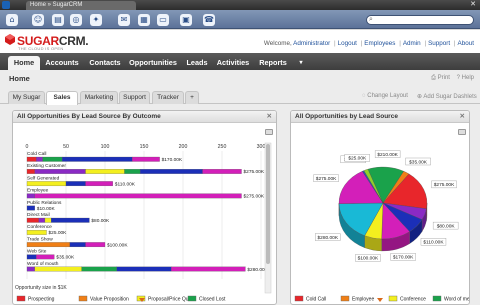 Image resolution: width=480 pixels, height=305 pixels. What do you see at coordinates (105, 147) in the screenshot?
I see `x-tick-label: 100` at bounding box center [105, 147].